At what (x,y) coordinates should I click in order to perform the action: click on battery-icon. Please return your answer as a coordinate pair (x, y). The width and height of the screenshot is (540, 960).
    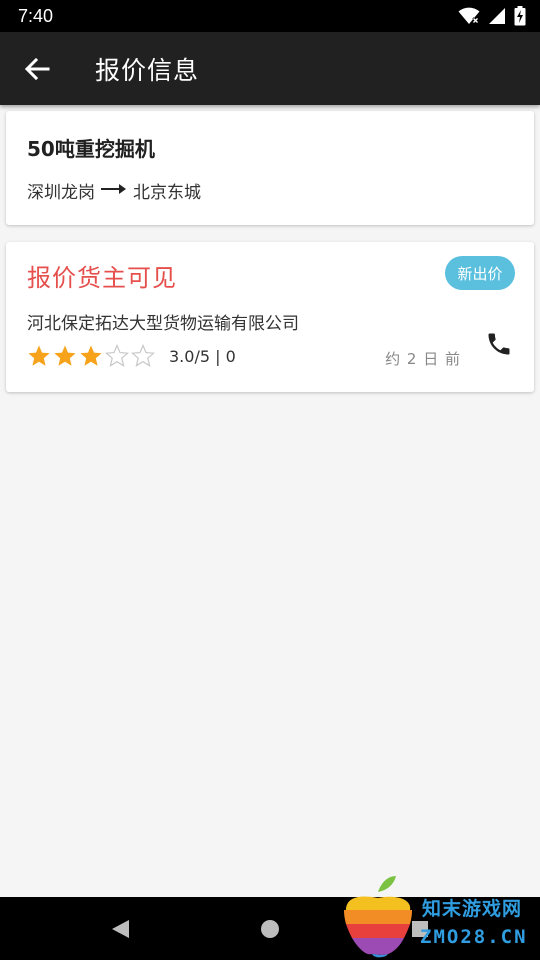
    Looking at the image, I should click on (520, 16).